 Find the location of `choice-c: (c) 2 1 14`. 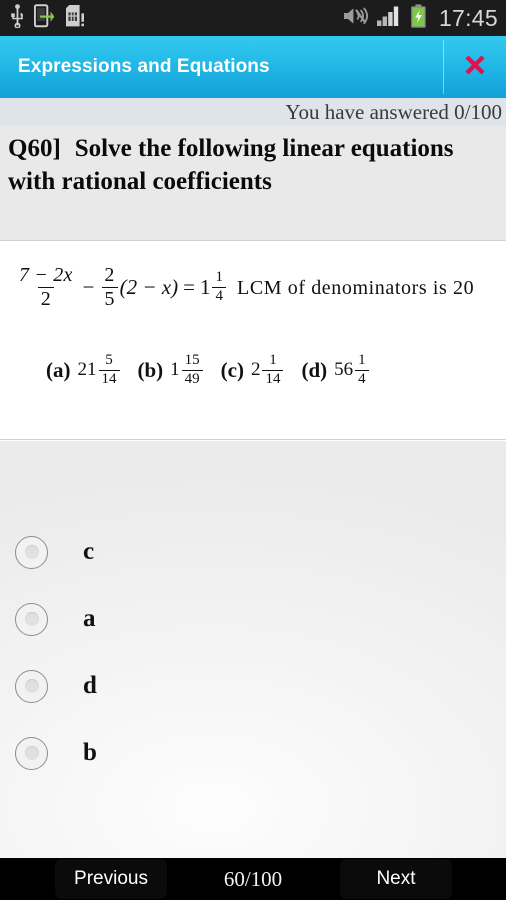

choice-c: (c) 2 1 14 is located at coordinates (253, 370).